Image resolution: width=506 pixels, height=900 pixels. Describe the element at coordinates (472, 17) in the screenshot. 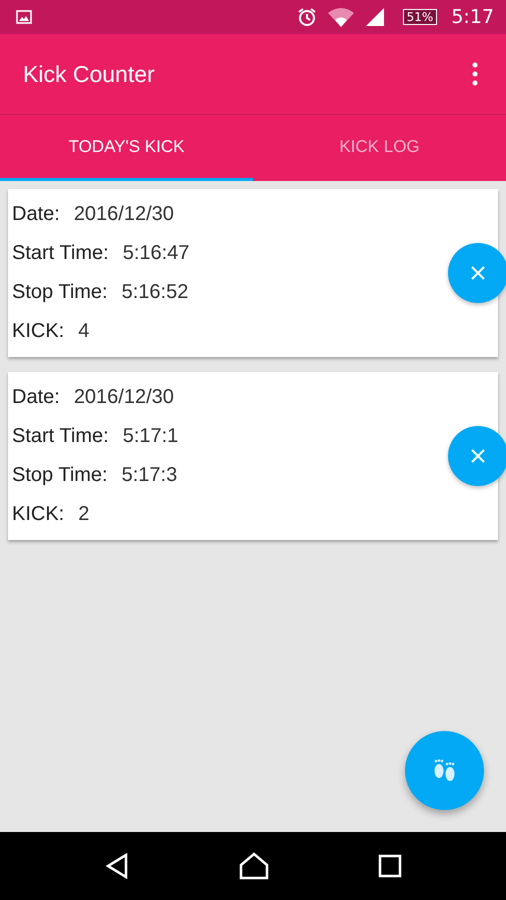

I see `clock-time: 5:17` at that location.